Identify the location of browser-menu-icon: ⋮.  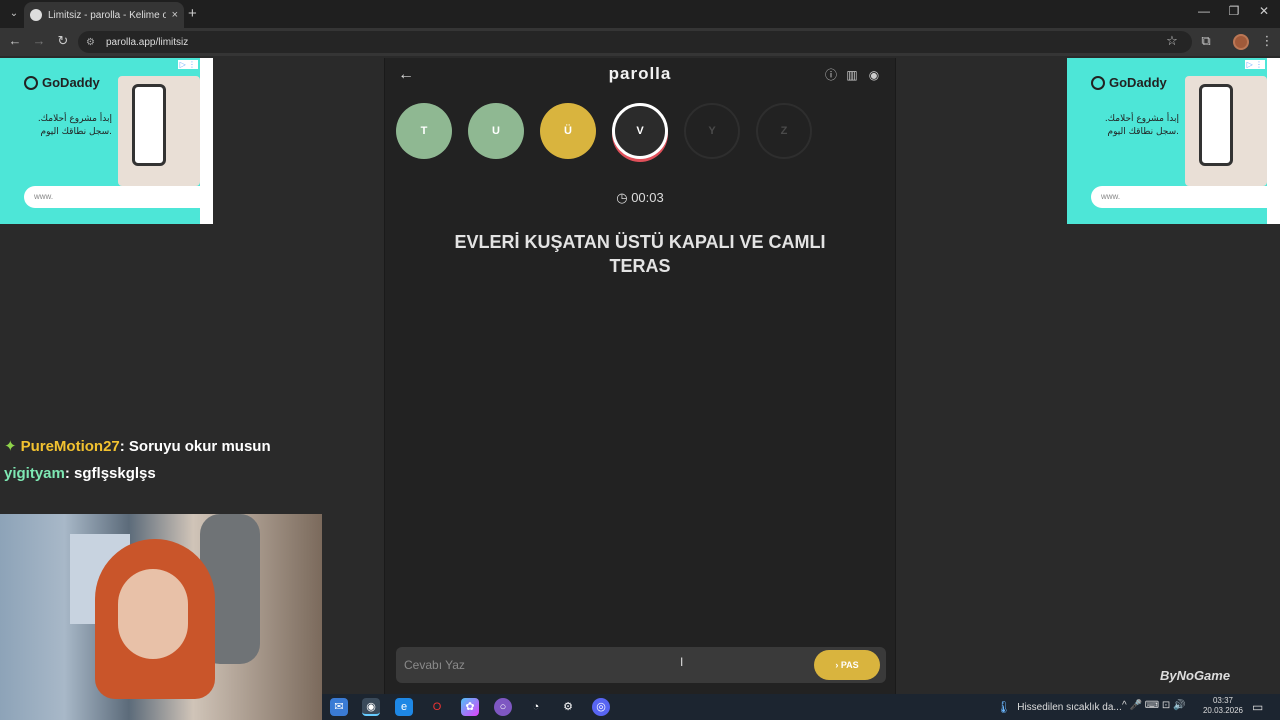
(1267, 41).